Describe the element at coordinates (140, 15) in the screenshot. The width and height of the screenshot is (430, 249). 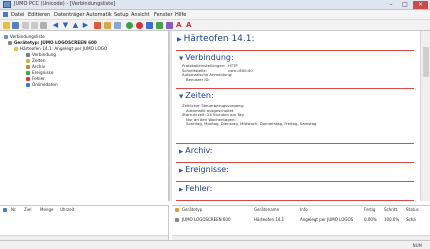
I see `menu-ansicht: Ansicht` at that location.